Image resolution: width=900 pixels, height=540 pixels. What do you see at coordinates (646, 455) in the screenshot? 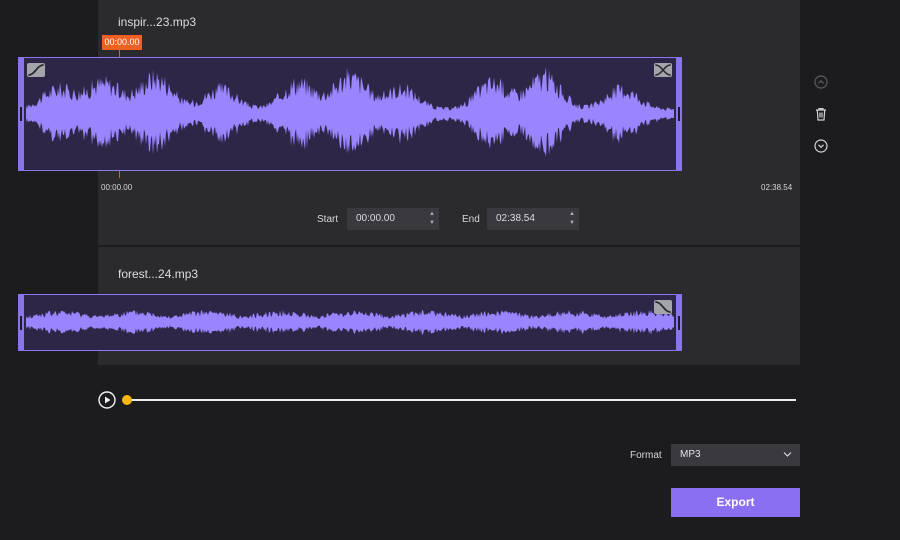
I see `format-label: Format` at bounding box center [646, 455].